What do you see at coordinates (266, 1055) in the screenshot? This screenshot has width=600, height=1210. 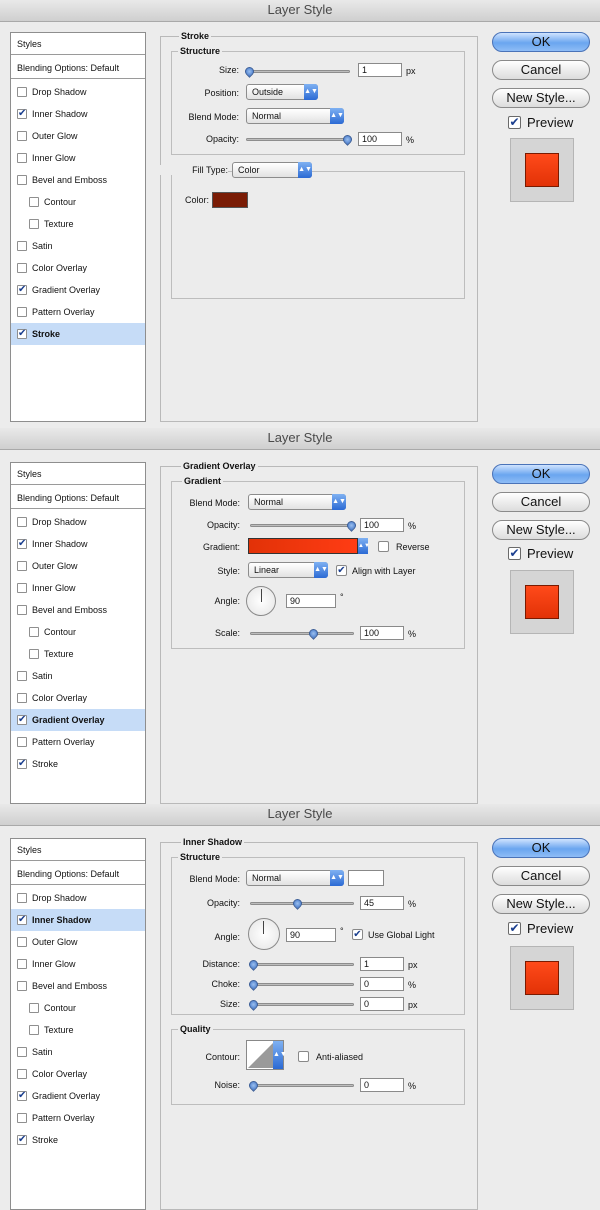 I see `contour-picker: ▲▼` at bounding box center [266, 1055].